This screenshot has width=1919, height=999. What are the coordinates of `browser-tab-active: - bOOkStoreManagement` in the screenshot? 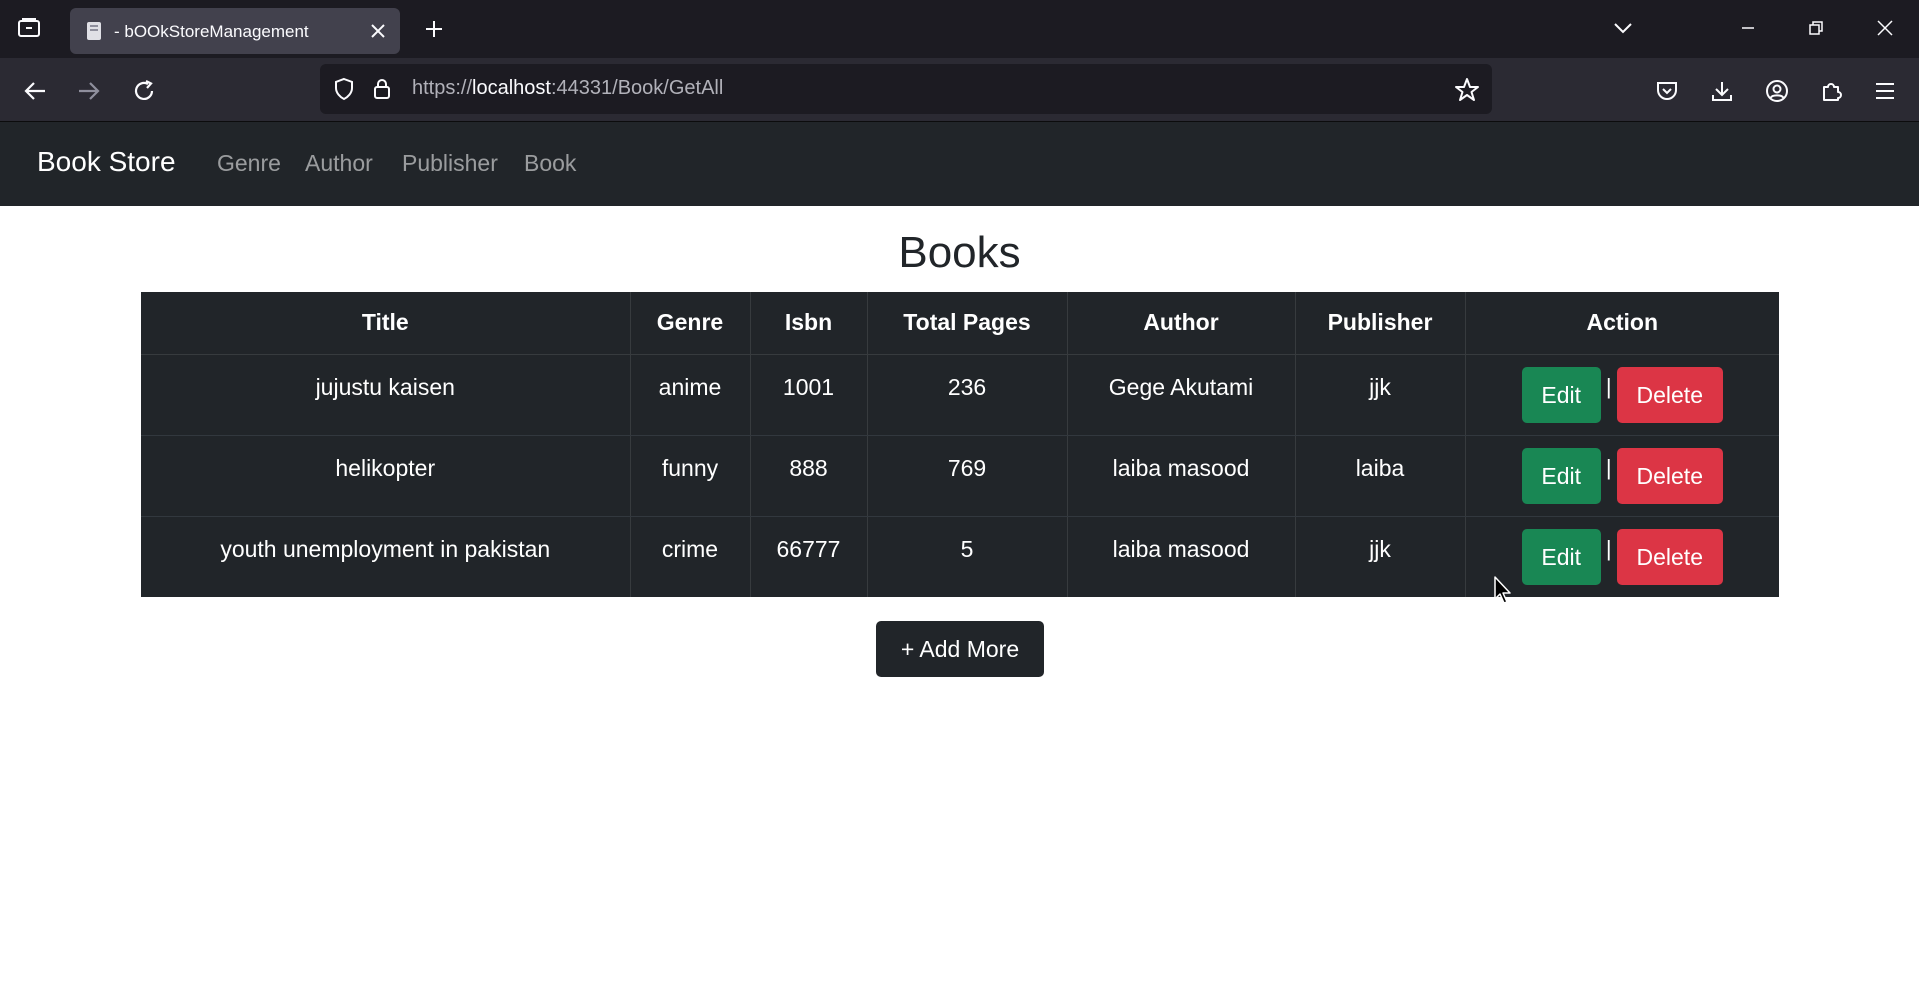 It's located at (235, 31).